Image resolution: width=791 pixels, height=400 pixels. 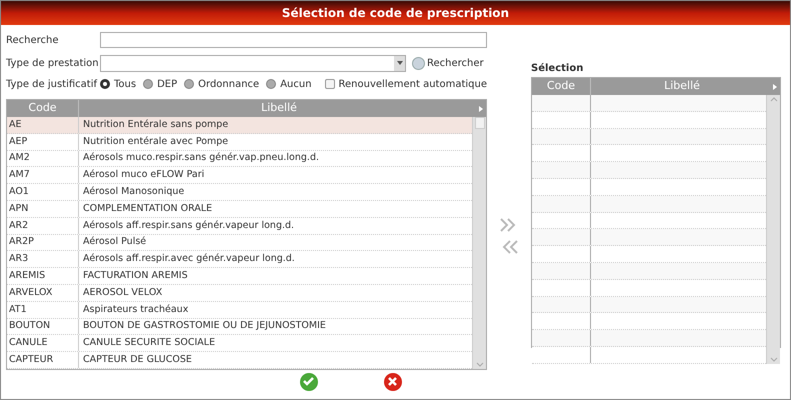 I want to click on table-row: APN COMPLEMENTATION ORALE, so click(x=239, y=209).